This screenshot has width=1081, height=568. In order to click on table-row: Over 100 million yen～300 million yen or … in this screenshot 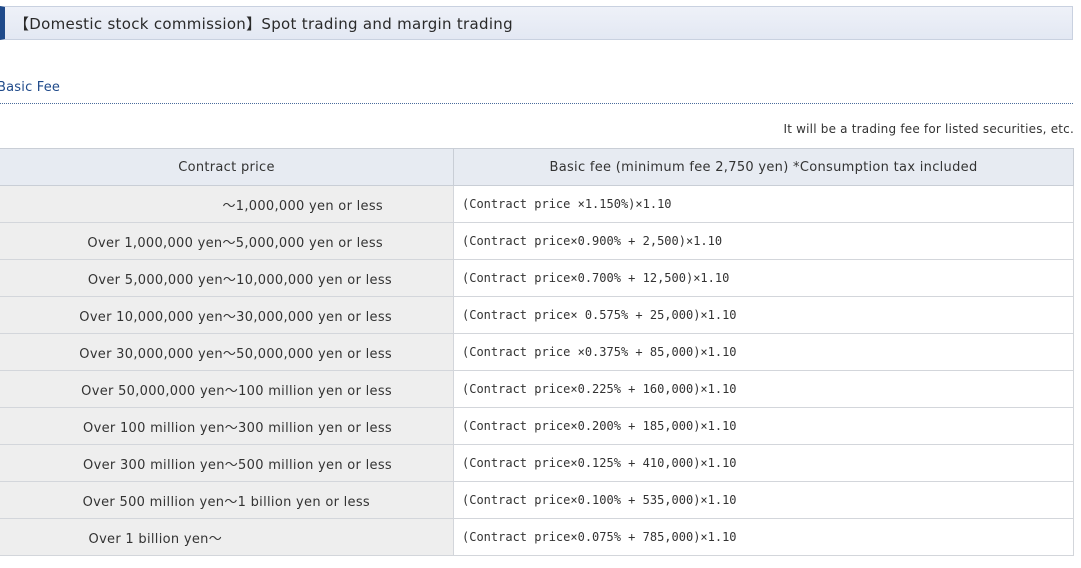, I will do `click(537, 426)`.